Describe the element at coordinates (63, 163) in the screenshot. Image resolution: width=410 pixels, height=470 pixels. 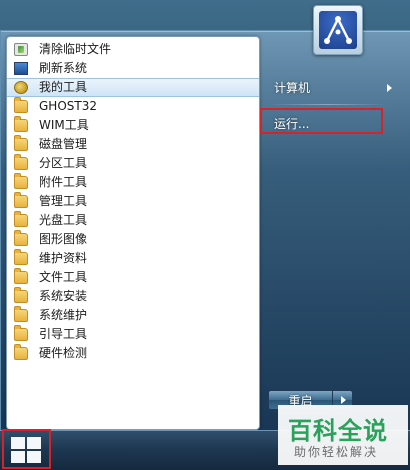
I see `program-label: 分区工具` at that location.